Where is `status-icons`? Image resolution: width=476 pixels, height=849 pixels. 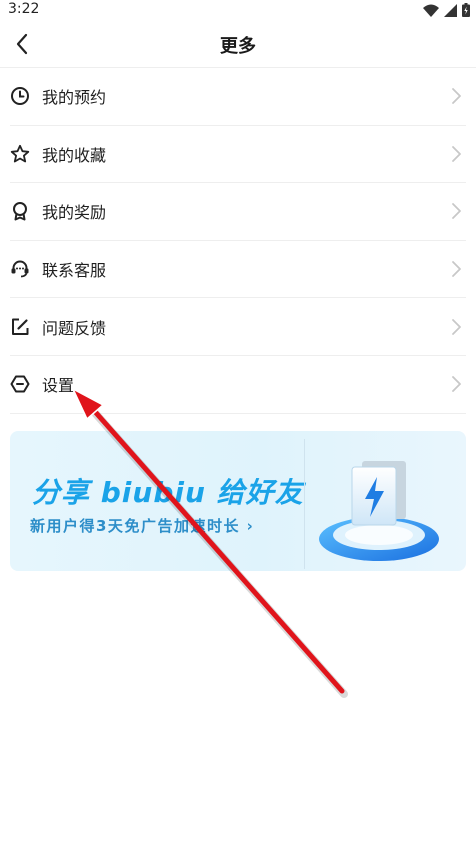 status-icons is located at coordinates (446, 10).